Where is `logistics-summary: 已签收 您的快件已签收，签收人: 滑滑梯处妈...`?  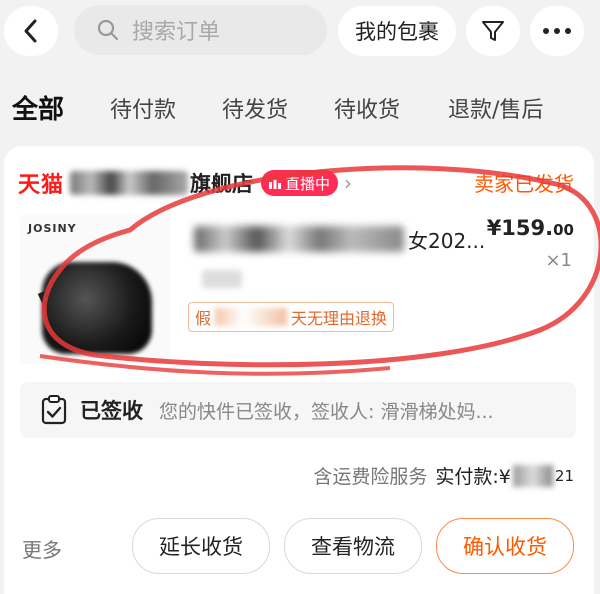 logistics-summary: 已签收 您的快件已签收，签收人: 滑滑梯处妈... is located at coordinates (298, 410).